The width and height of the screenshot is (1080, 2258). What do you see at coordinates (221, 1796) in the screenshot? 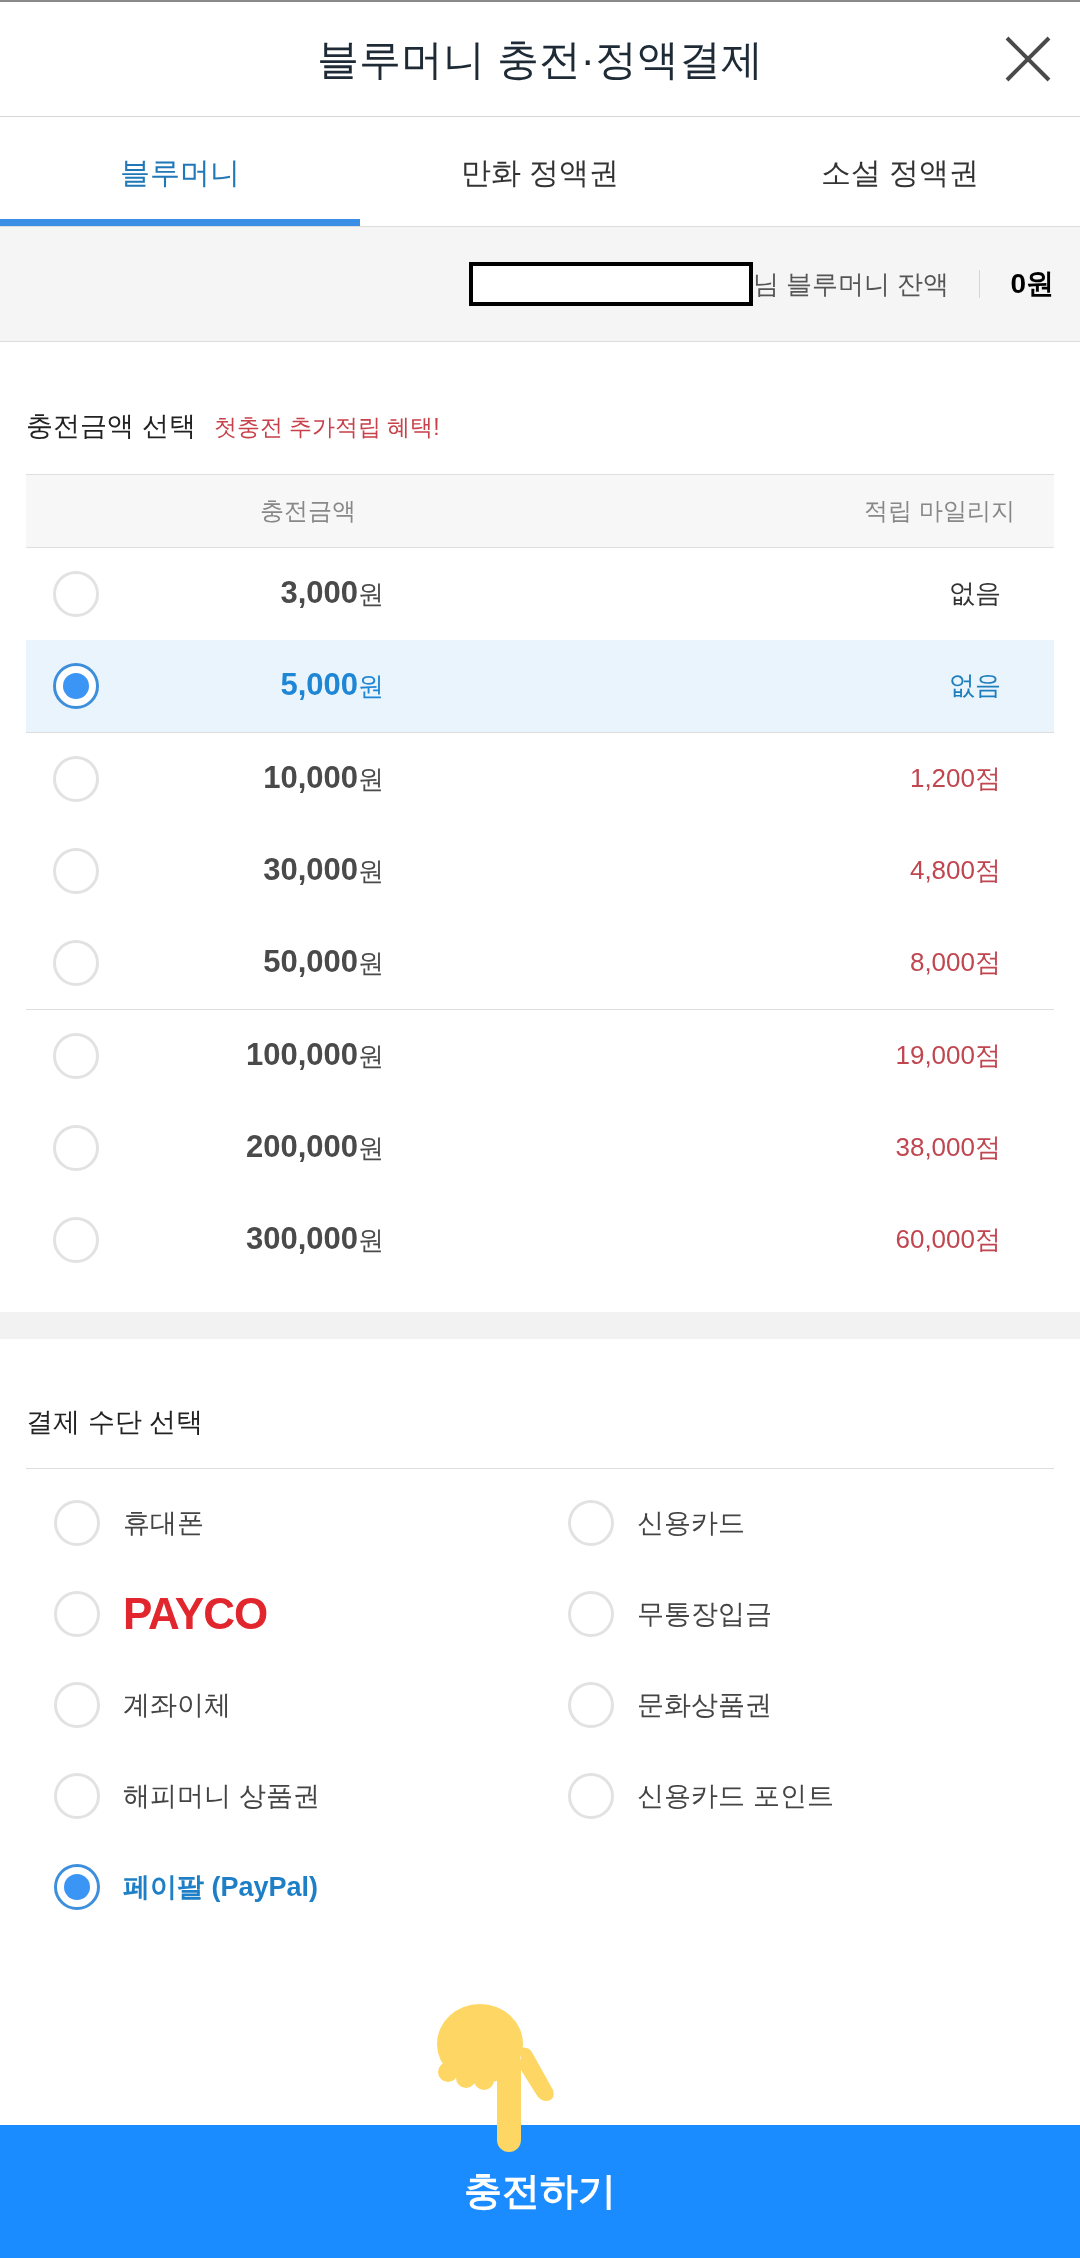
I see `payment-method-label: 해피머니 상품권` at bounding box center [221, 1796].